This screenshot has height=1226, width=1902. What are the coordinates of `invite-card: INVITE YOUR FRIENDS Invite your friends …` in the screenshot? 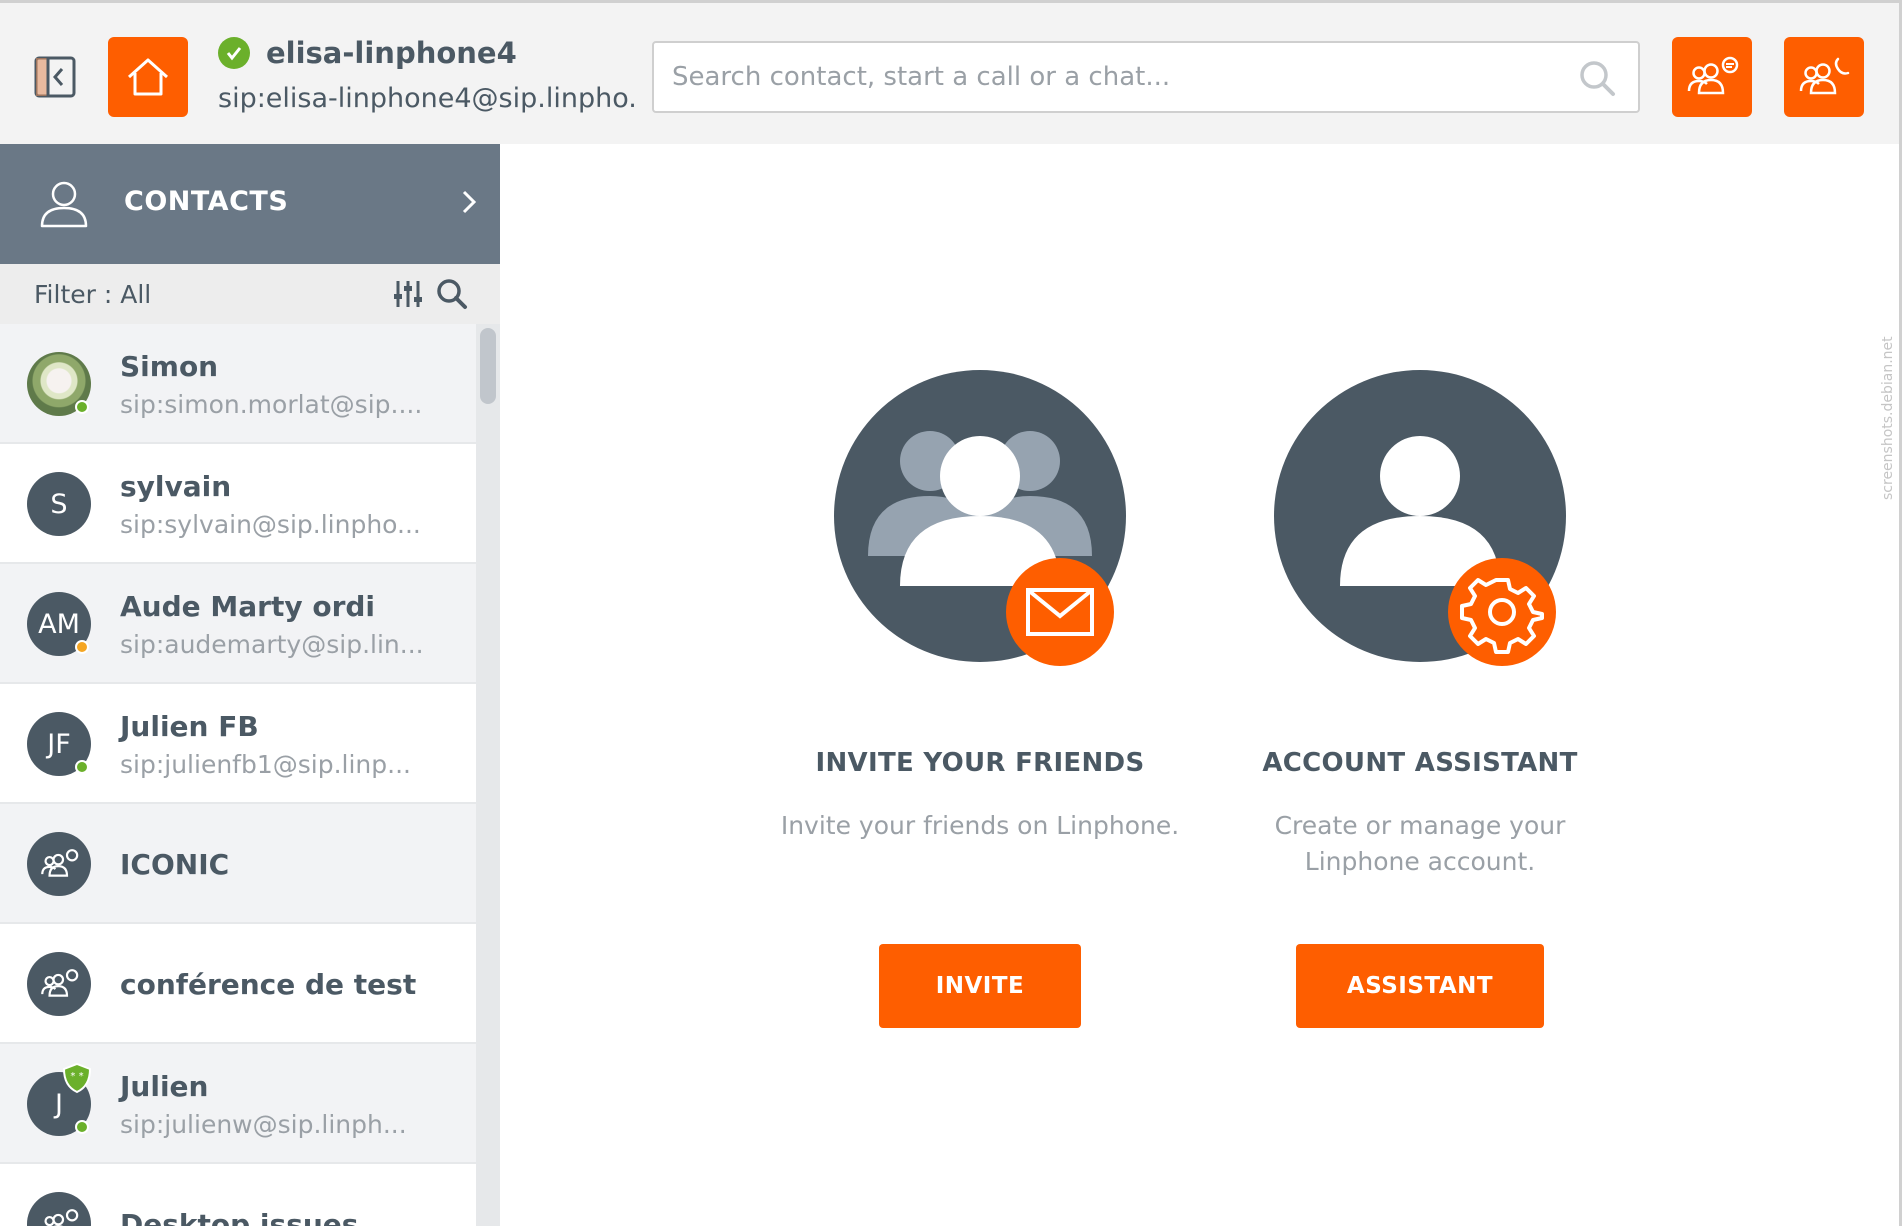 It's located at (980, 605).